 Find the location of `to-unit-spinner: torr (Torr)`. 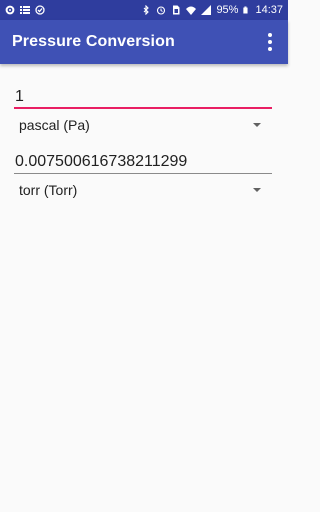

to-unit-spinner: torr (Torr) is located at coordinates (143, 190).